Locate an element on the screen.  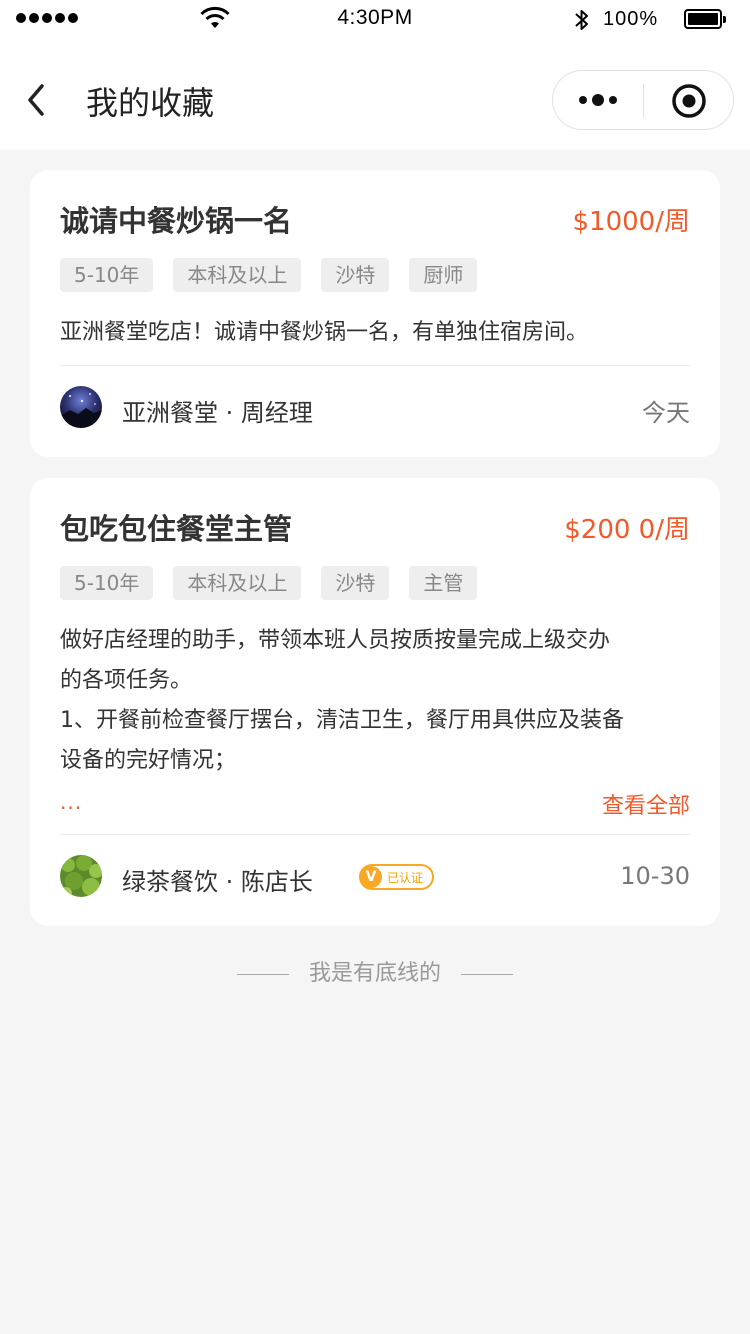
post-date: 今天 is located at coordinates (666, 413).